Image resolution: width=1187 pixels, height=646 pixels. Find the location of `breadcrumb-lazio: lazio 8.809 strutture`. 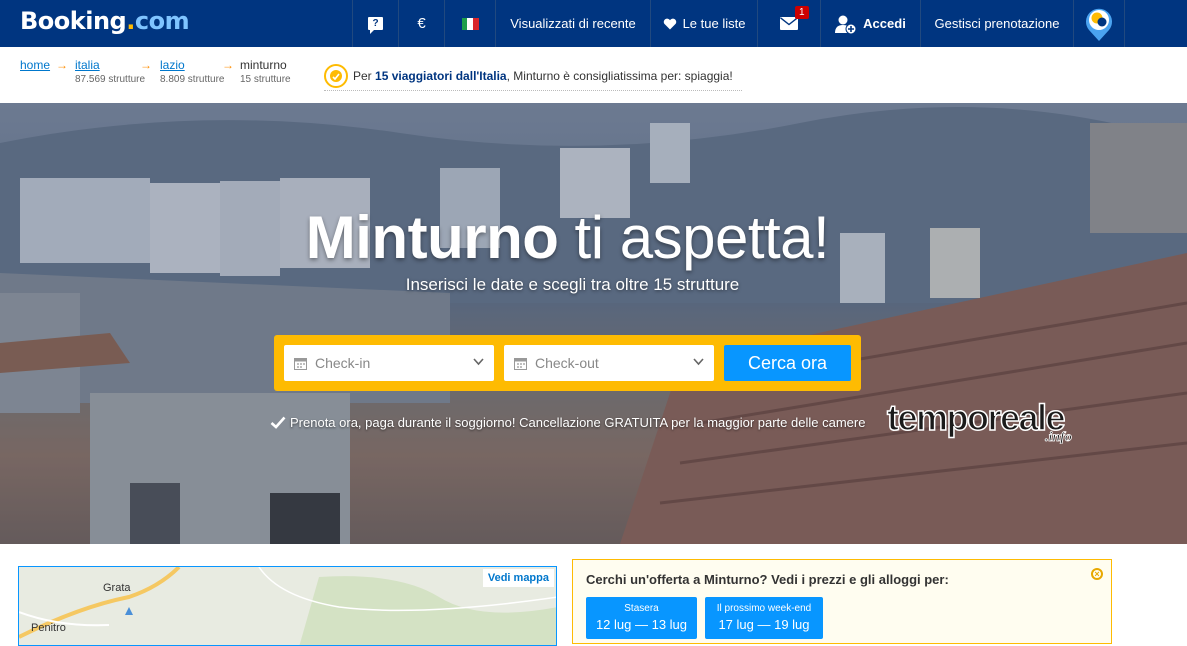

breadcrumb-lazio: lazio 8.809 strutture is located at coordinates (192, 71).